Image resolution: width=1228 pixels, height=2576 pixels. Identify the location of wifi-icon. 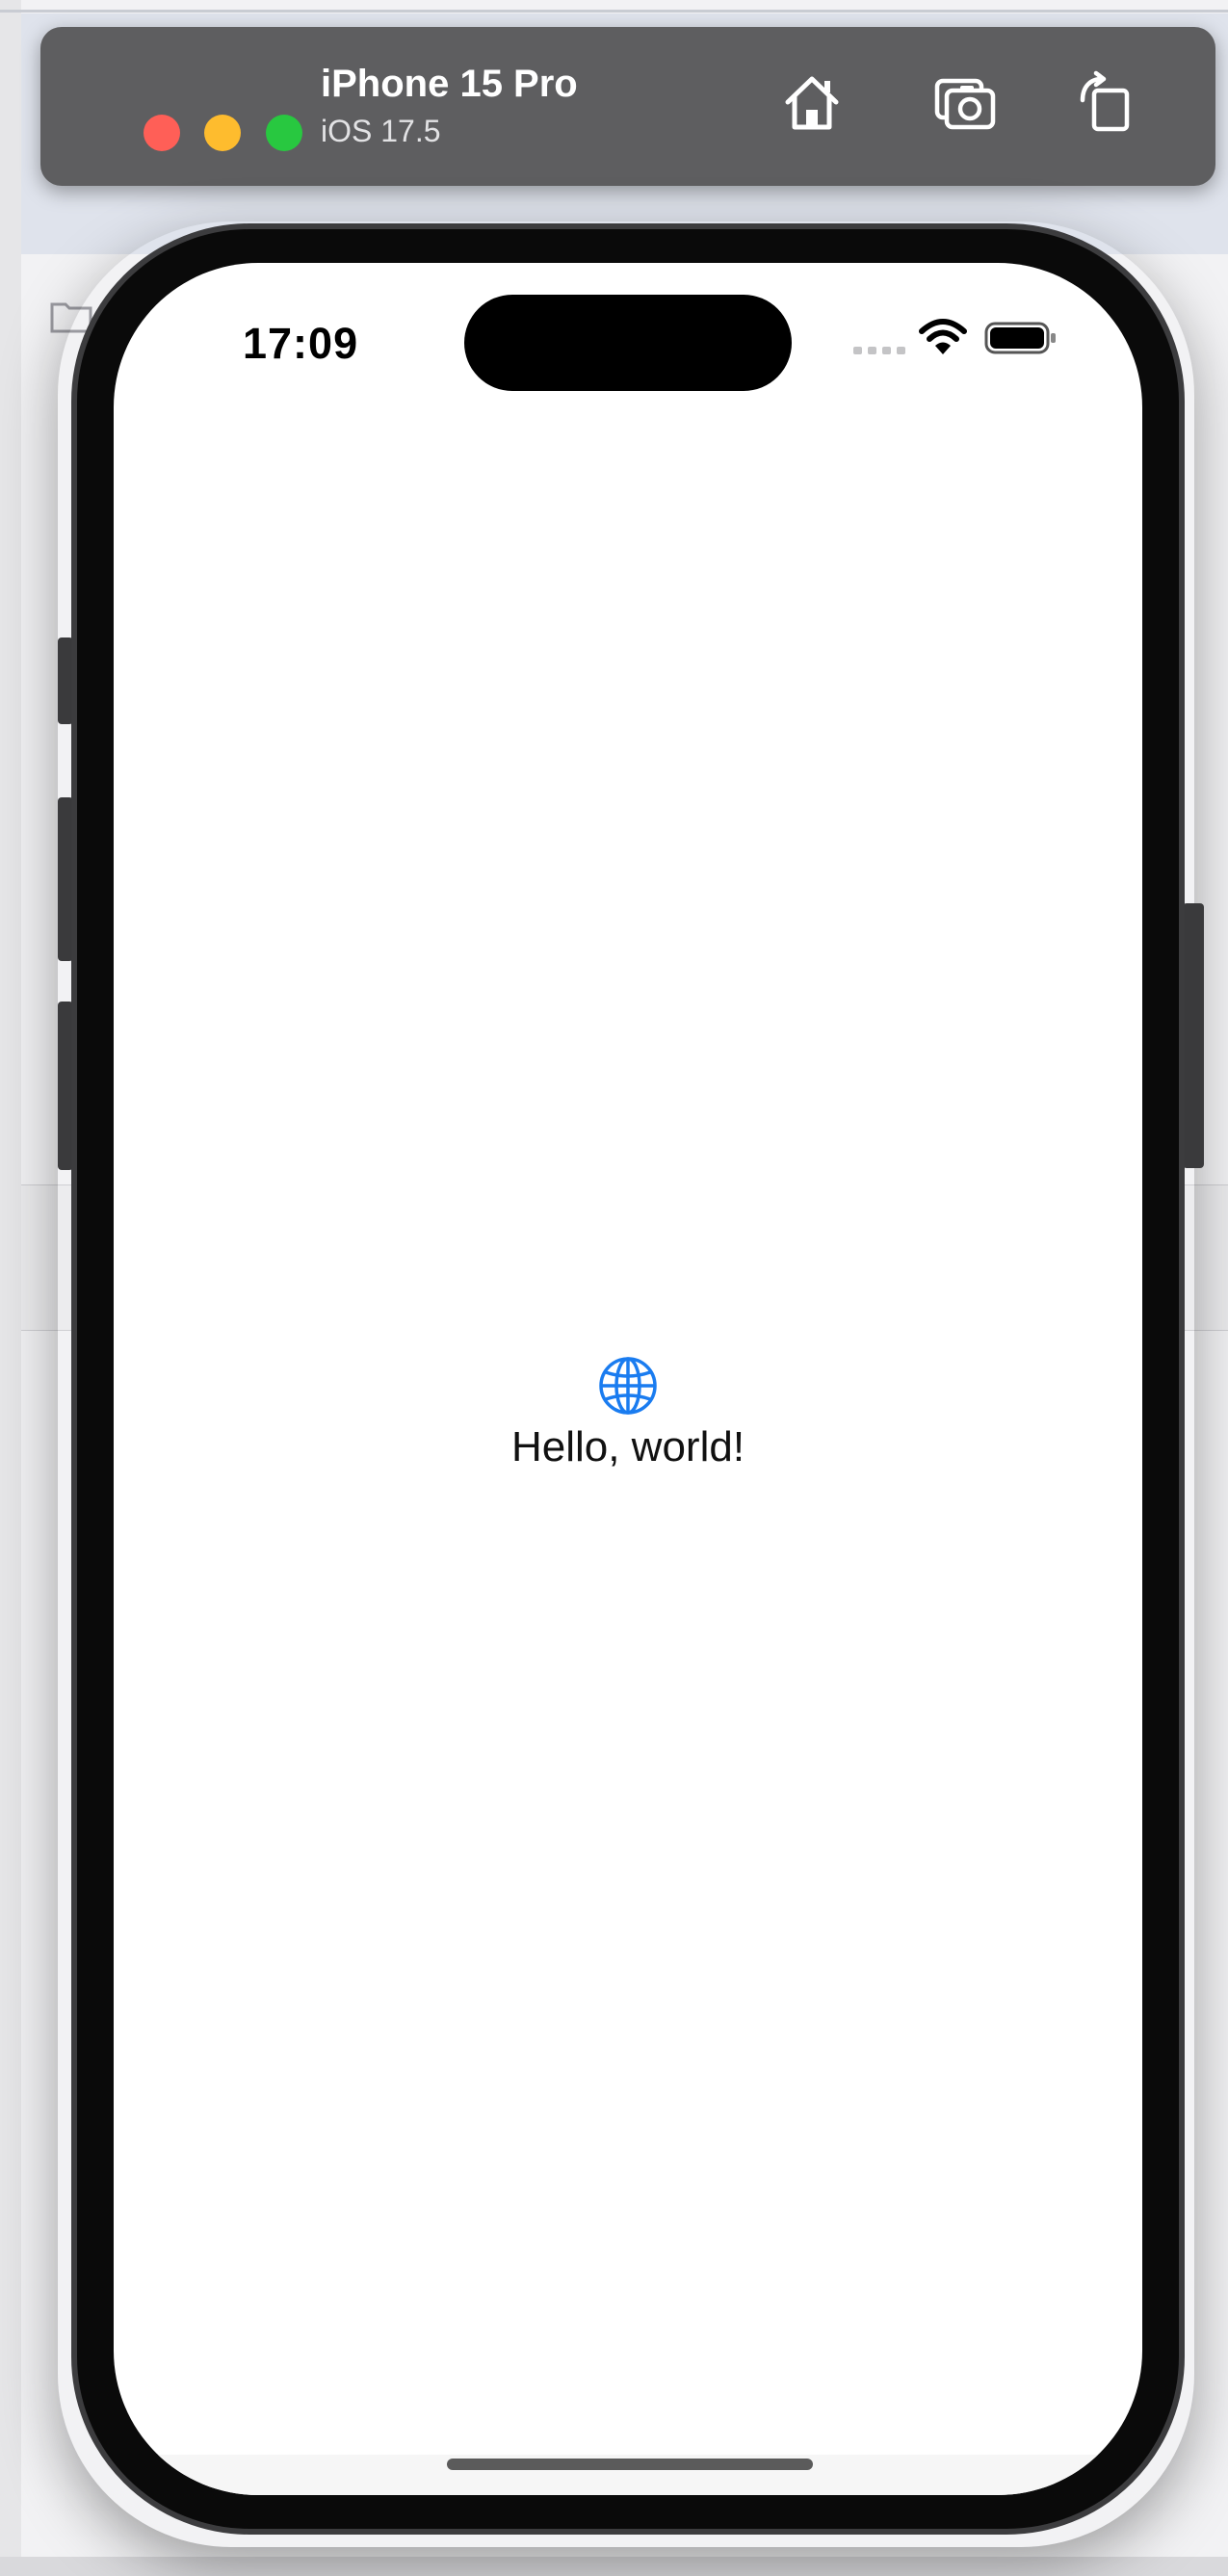
(943, 336).